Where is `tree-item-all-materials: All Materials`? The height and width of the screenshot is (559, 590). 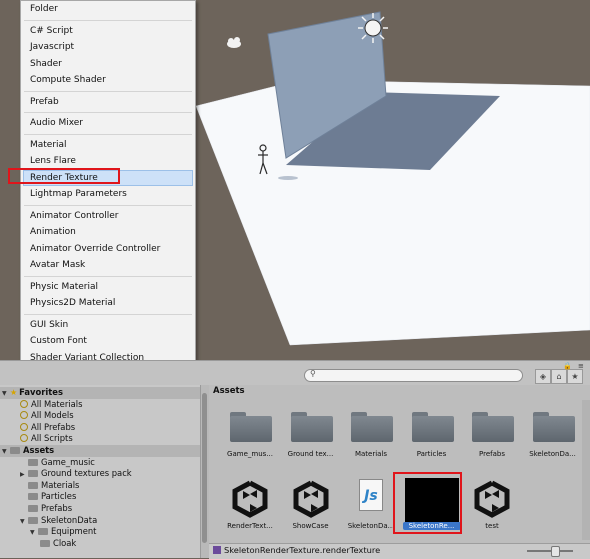
tree-item-all-materials: All Materials is located at coordinates (100, 405).